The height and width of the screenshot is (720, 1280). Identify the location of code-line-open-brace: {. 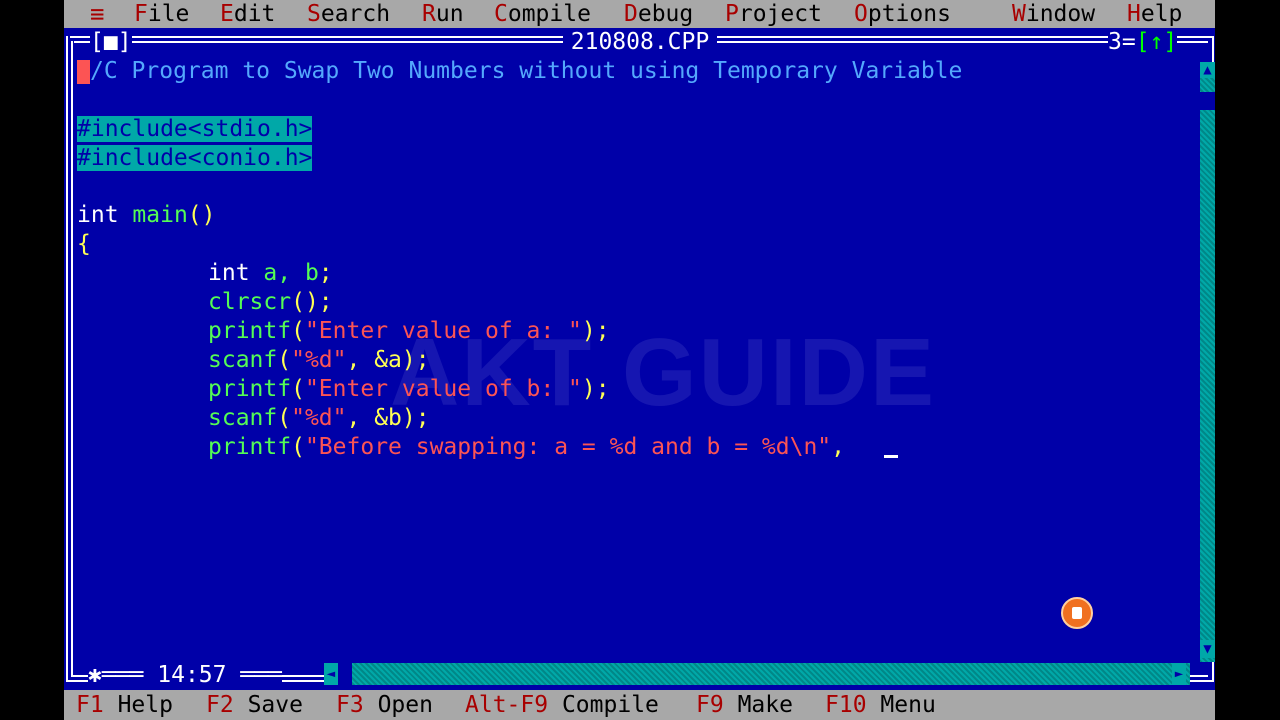
(84, 244).